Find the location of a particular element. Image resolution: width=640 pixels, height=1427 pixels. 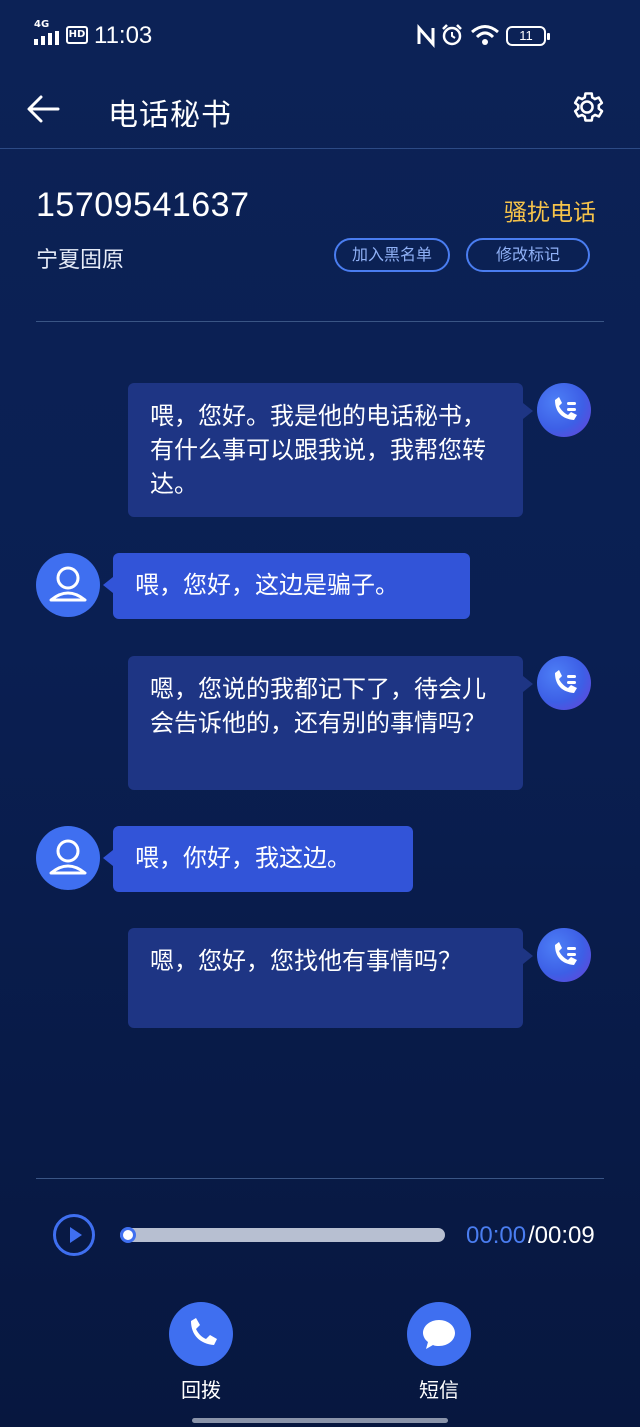

caller-message: 喂，你好，我这边。 is located at coordinates (258, 859).